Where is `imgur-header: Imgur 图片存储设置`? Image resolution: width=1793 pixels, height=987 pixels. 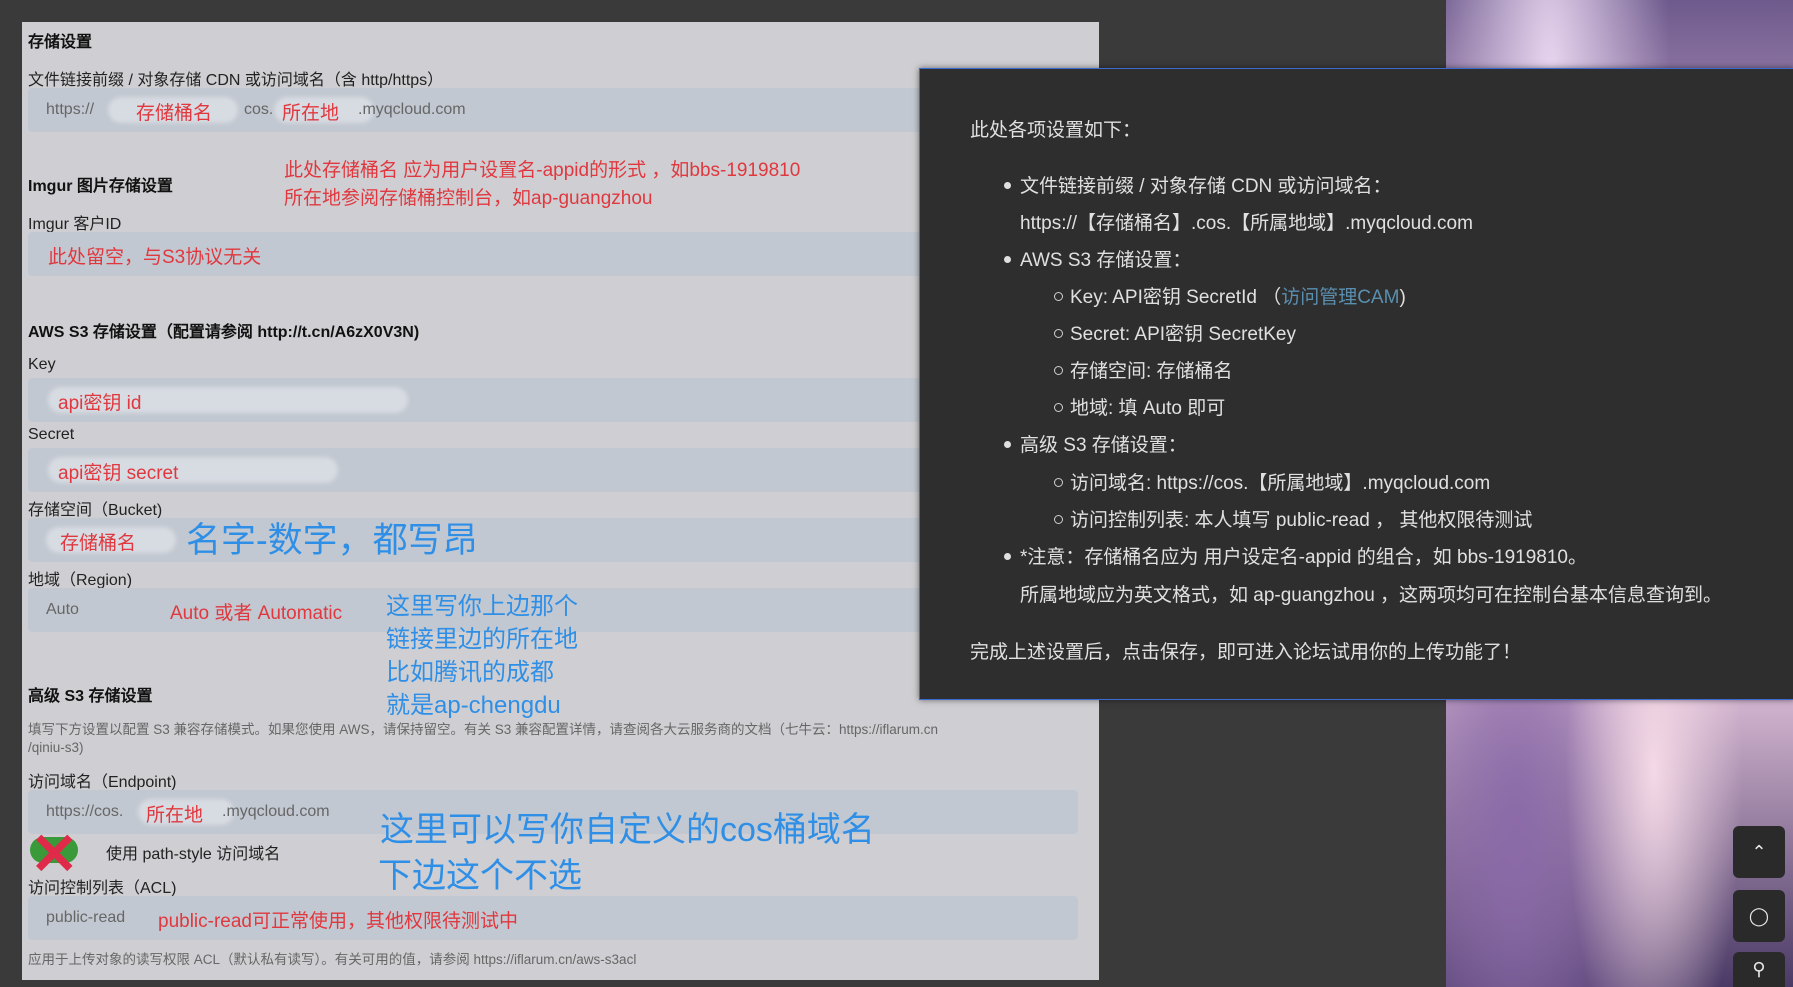
imgur-header: Imgur 图片存储设置 is located at coordinates (100, 186).